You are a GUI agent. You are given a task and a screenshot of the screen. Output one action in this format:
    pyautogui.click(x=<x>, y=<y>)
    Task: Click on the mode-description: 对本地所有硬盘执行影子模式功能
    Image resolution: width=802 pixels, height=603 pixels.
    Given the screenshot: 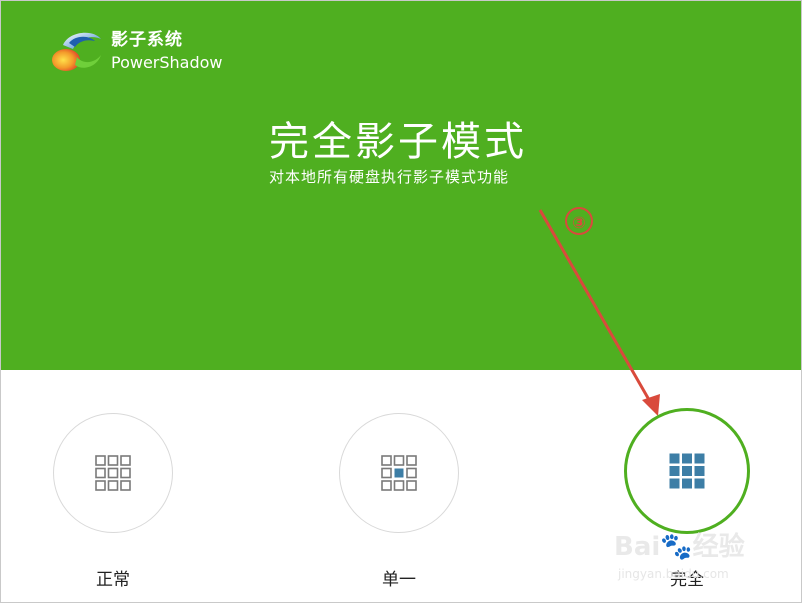 What is the action you would take?
    pyautogui.click(x=389, y=177)
    